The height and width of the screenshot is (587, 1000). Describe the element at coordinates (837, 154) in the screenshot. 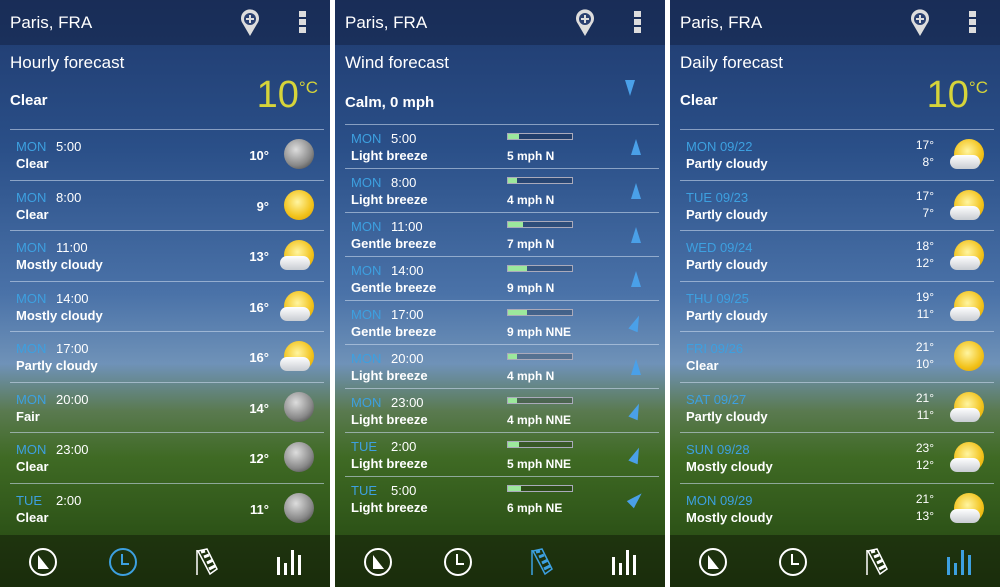

I see `forecast-row: MON 09/22 Partly cloudy 17° 8°` at that location.